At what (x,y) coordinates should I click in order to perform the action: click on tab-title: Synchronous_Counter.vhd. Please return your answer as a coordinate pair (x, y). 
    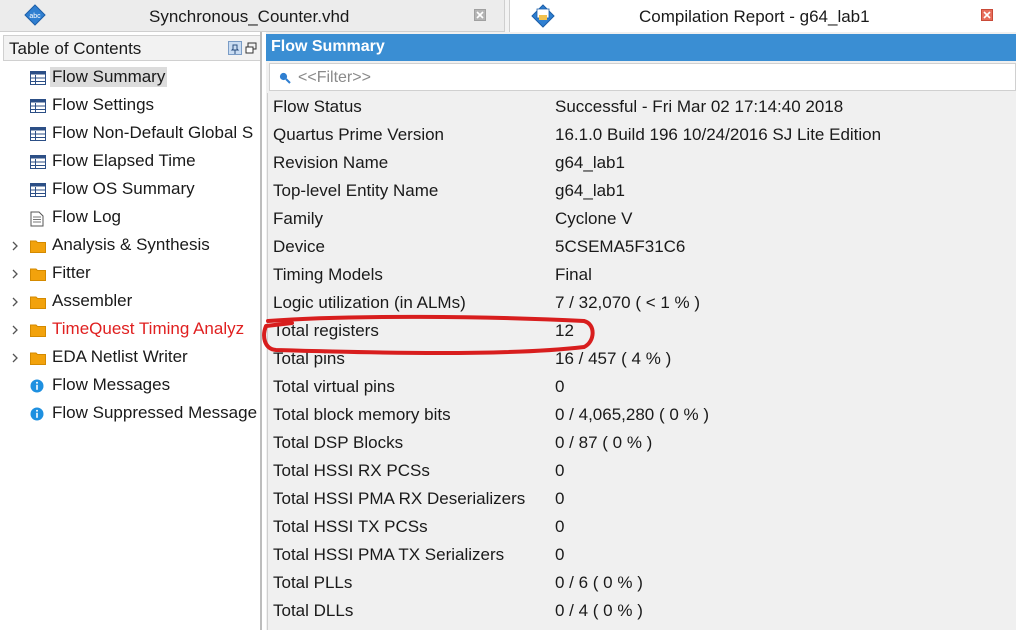
    Looking at the image, I should click on (249, 16).